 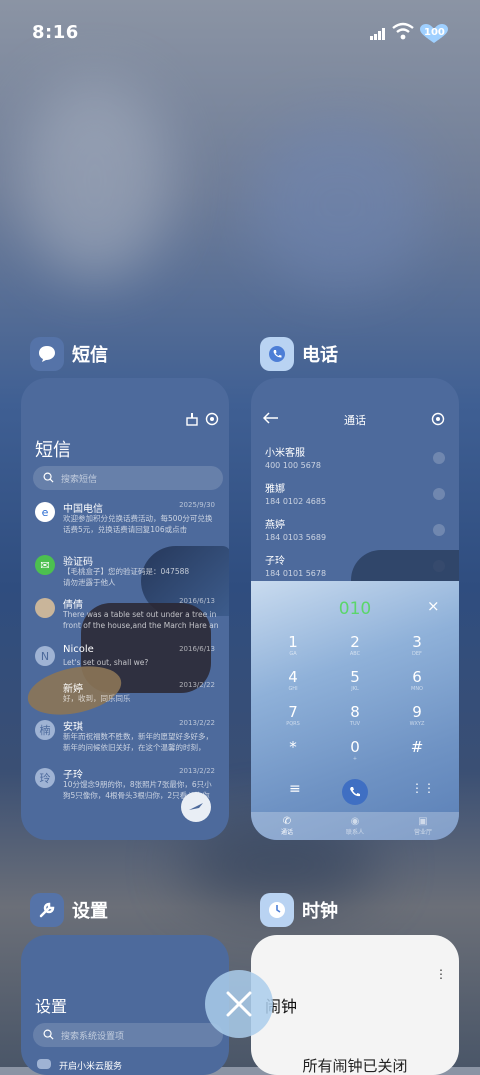 I want to click on settings-app-card: 设置 搜索系统设置项 开启小米云服务, so click(x=125, y=1005).